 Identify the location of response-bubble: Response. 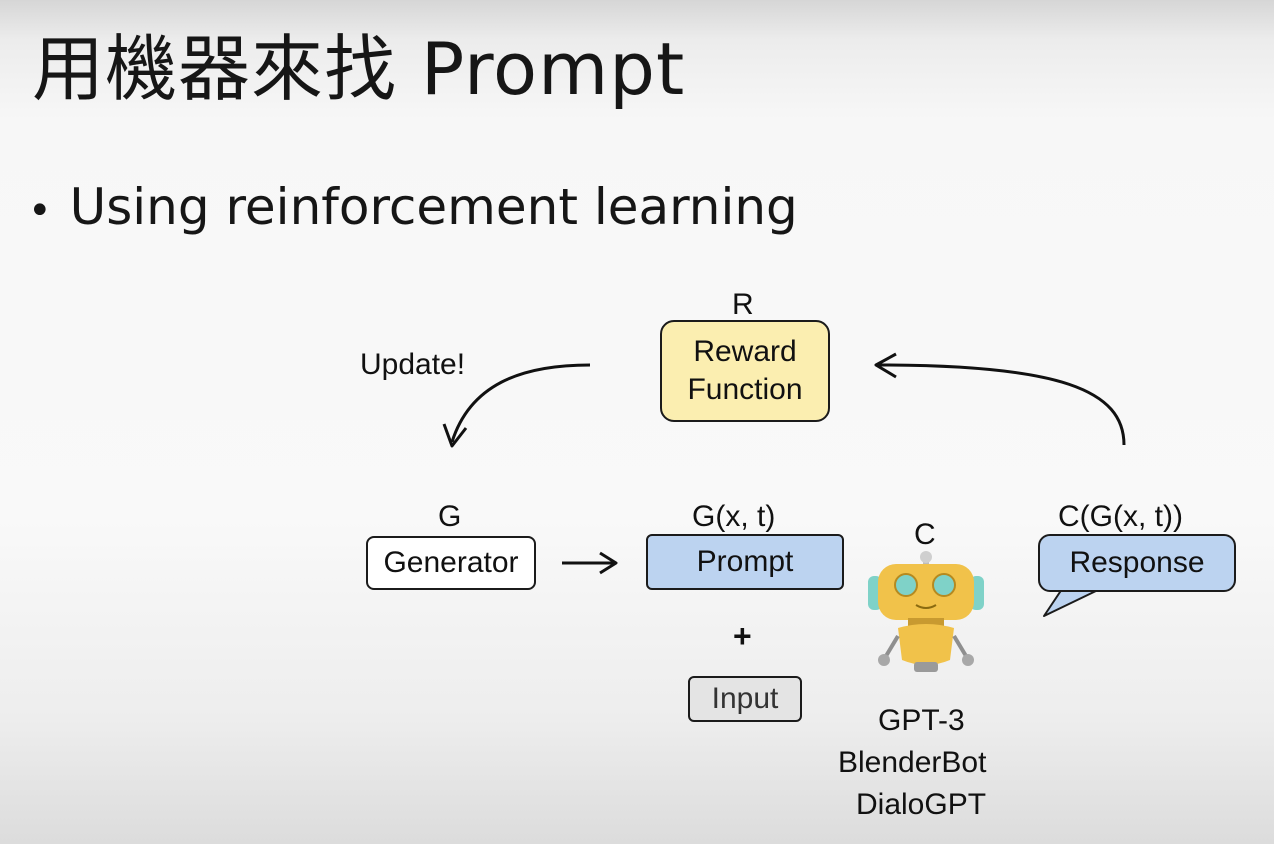
(1137, 563).